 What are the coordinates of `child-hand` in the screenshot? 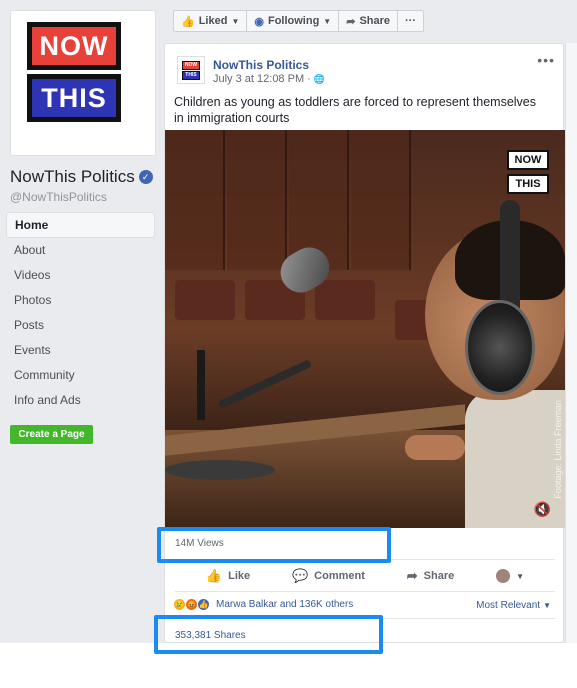 It's located at (435, 447).